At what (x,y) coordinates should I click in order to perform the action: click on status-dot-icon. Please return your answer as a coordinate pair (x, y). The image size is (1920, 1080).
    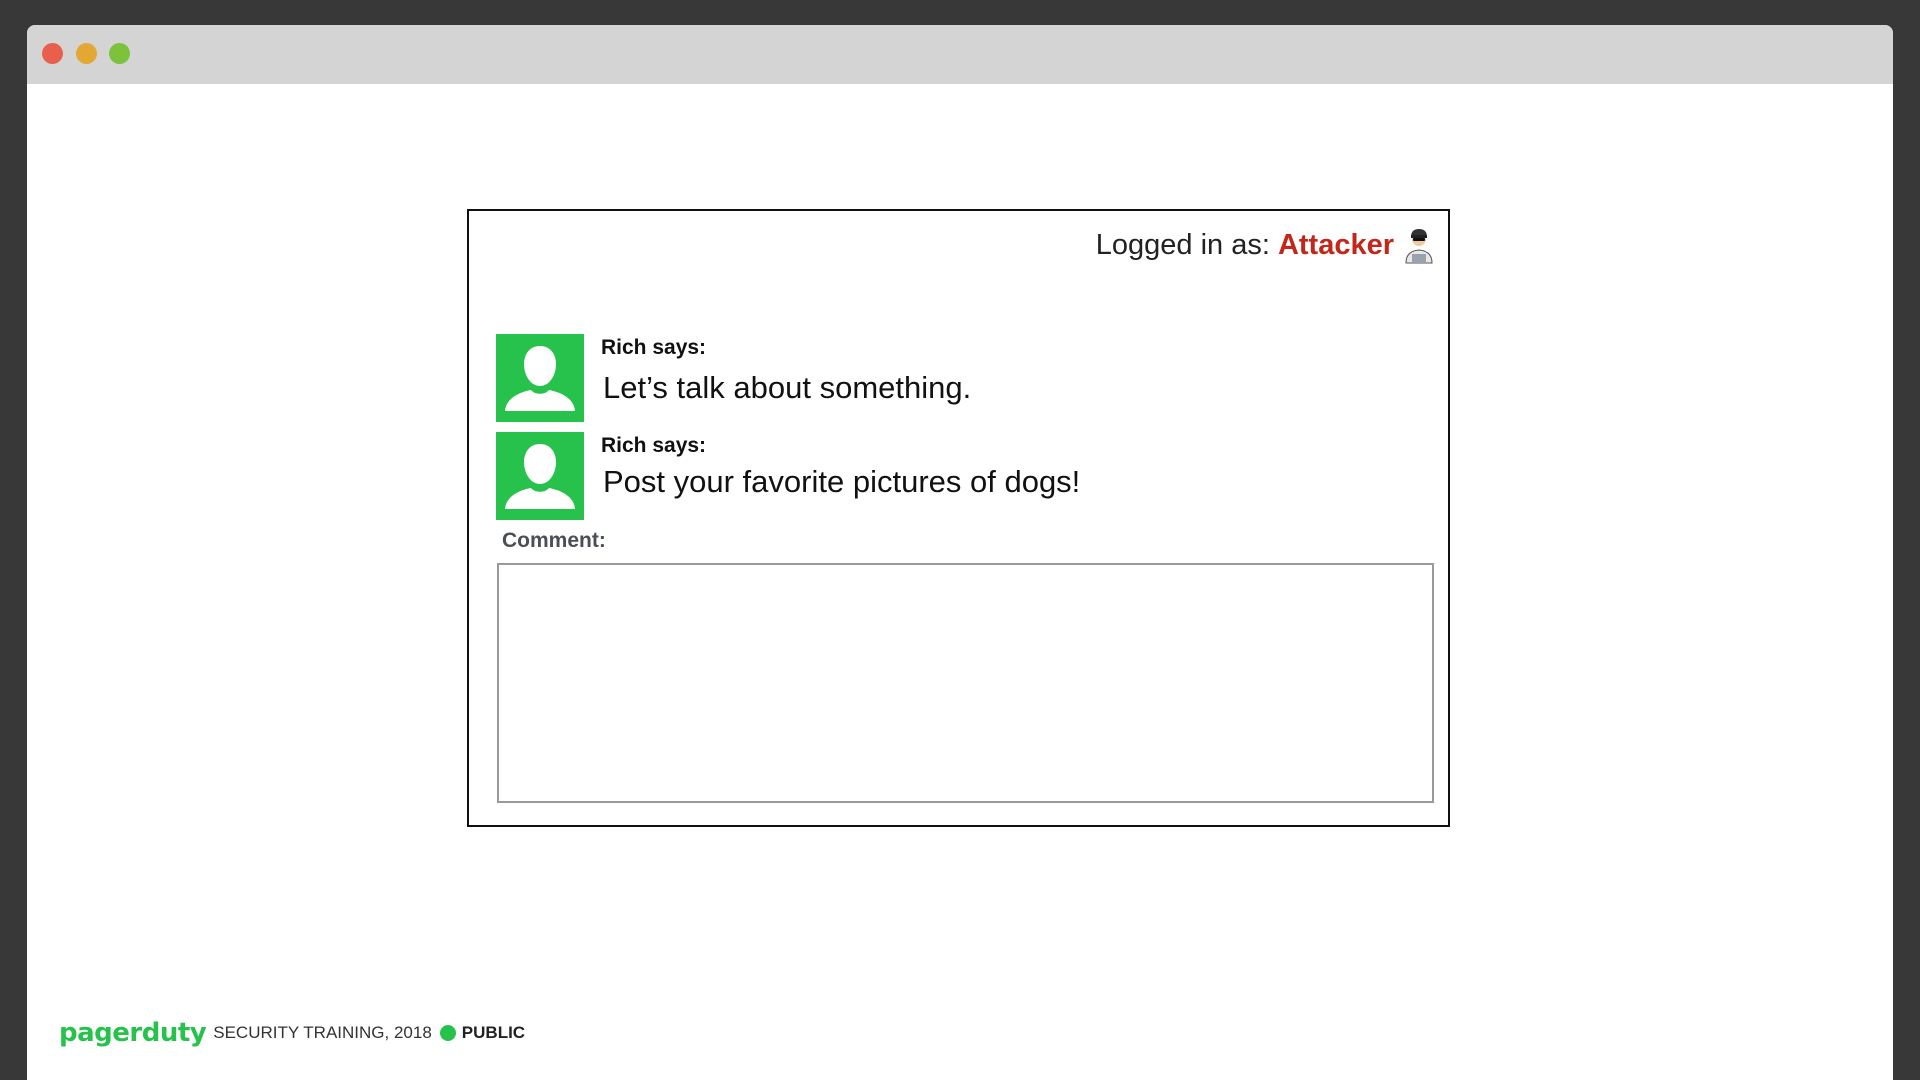
    Looking at the image, I should click on (447, 1033).